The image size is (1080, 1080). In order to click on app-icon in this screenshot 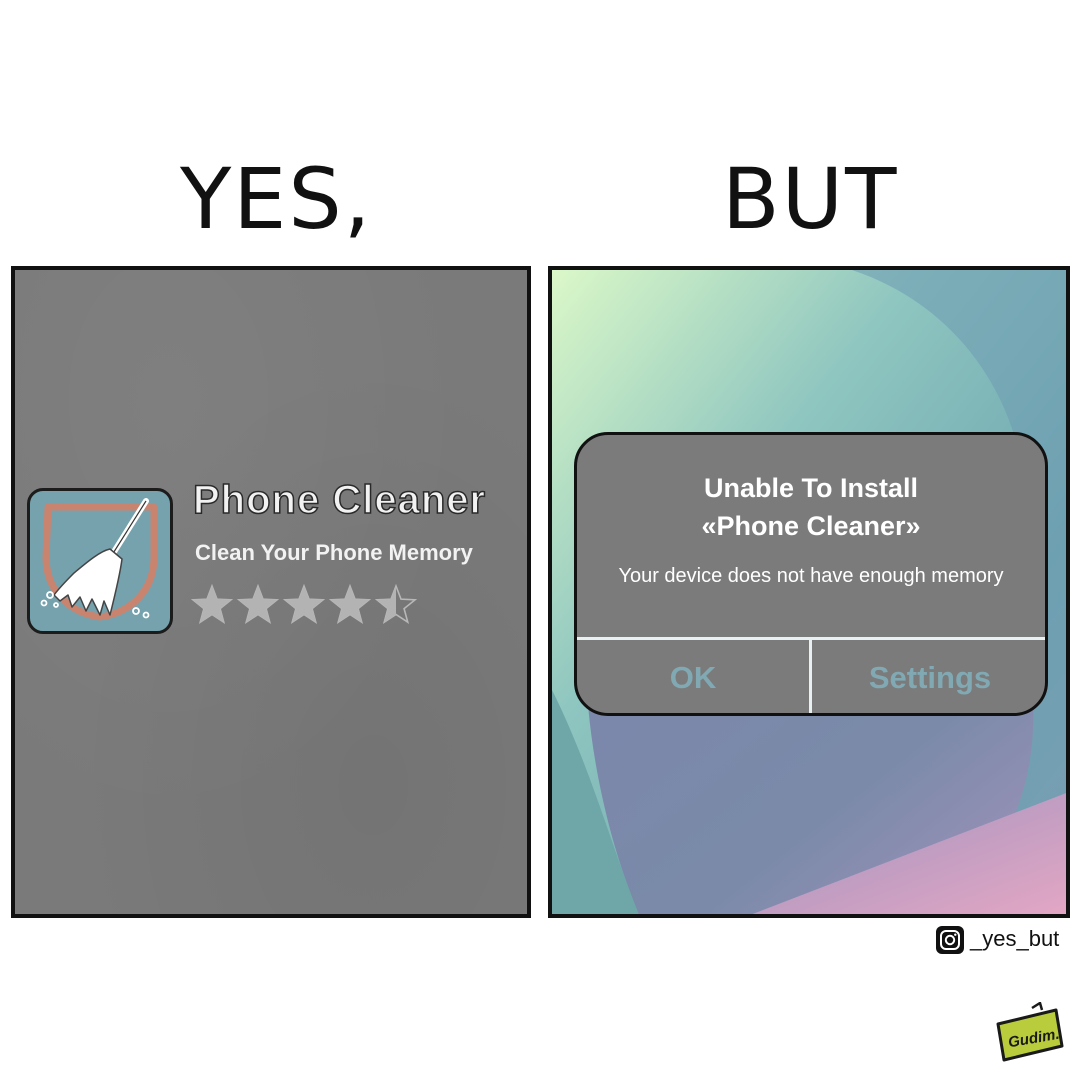, I will do `click(100, 561)`.